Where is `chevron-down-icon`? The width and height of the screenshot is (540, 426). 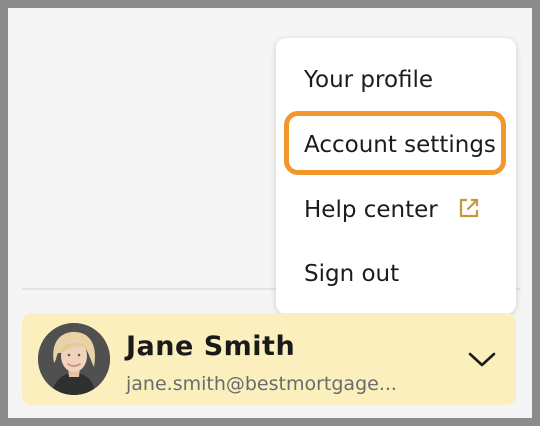
chevron-down-icon is located at coordinates (482, 360).